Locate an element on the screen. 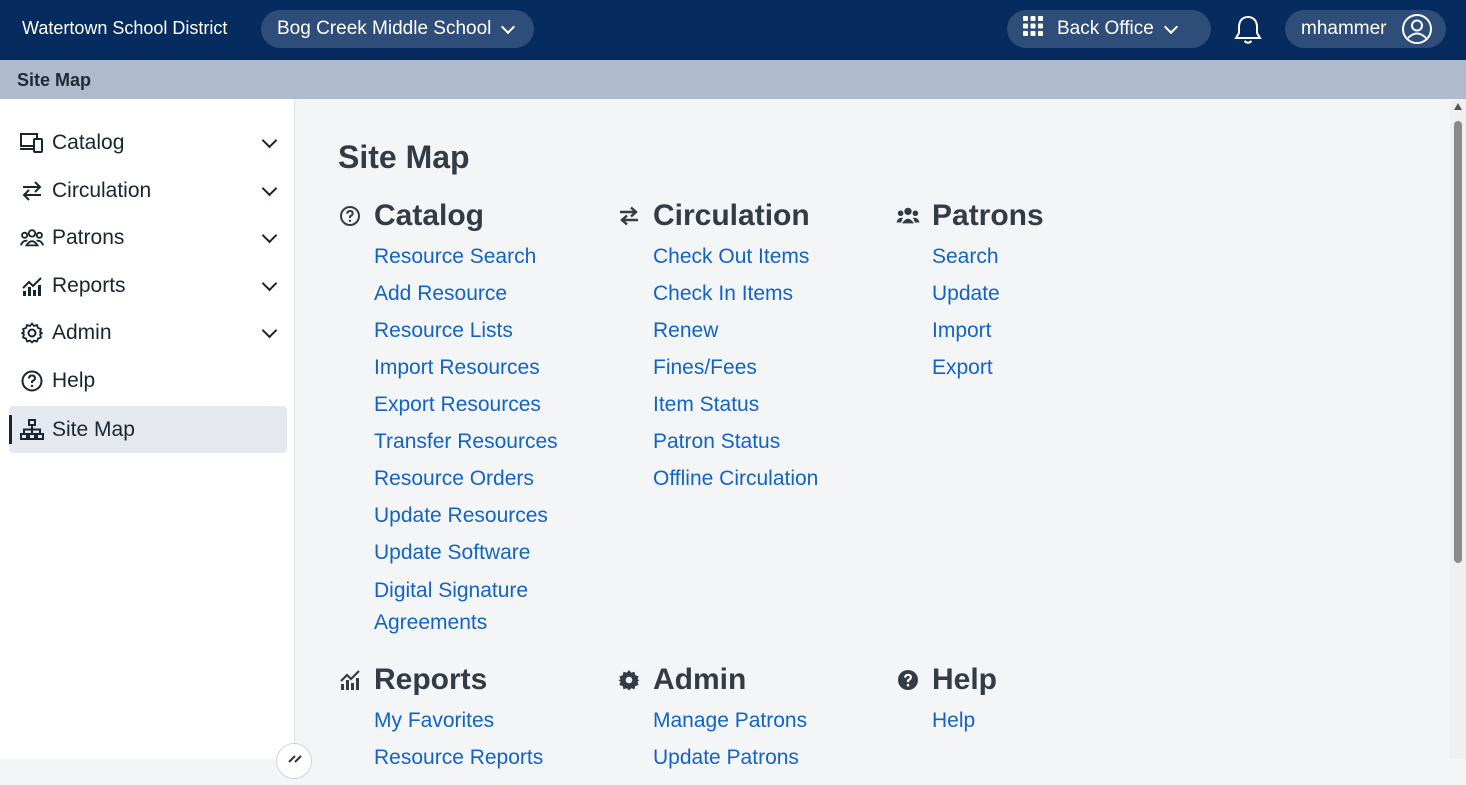 This screenshot has width=1466, height=785. link-check-out-items: Check Out Items is located at coordinates (735, 256).